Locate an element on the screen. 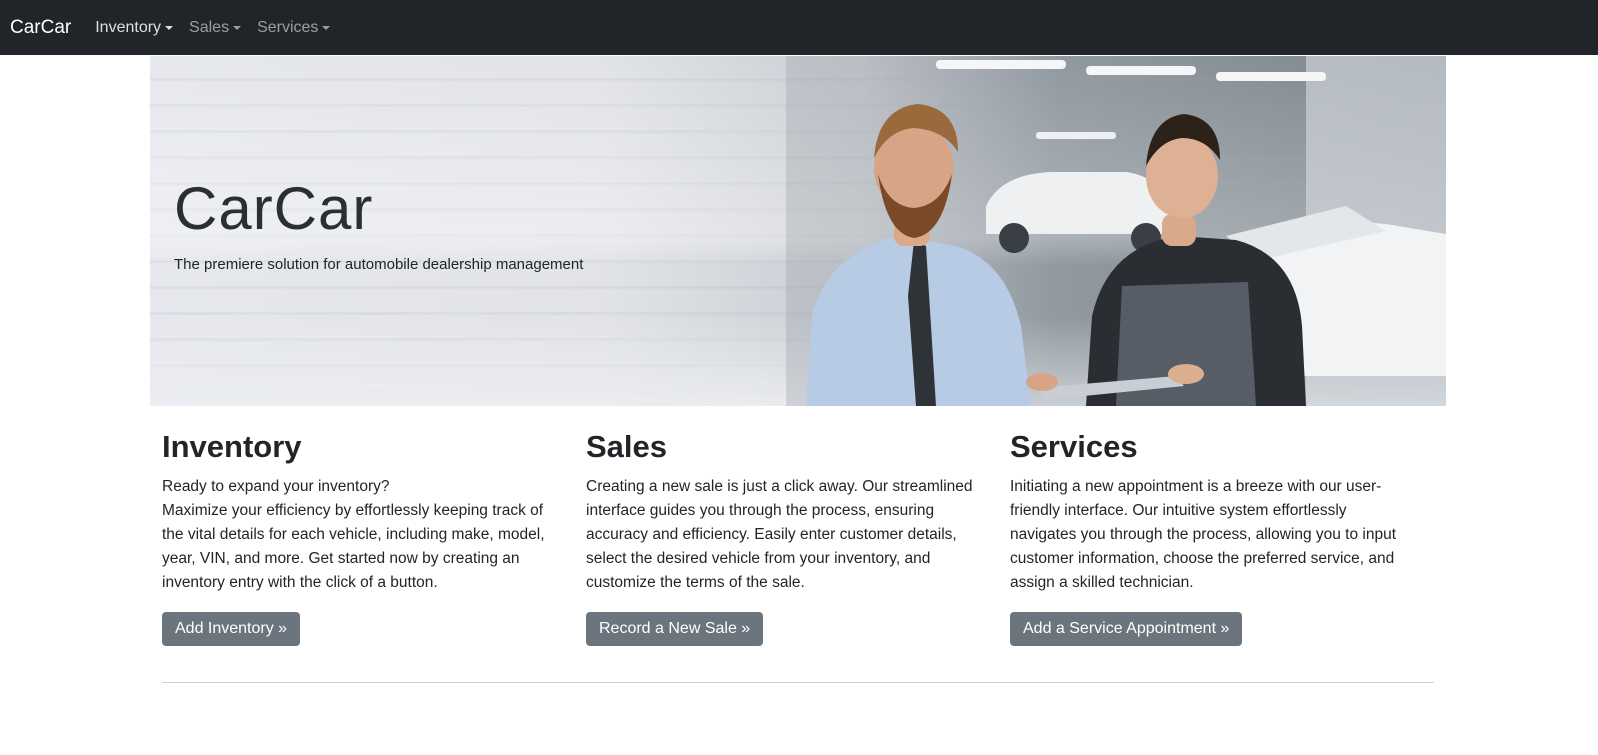 The height and width of the screenshot is (755, 1598). hero-title: CarCar is located at coordinates (274, 208).